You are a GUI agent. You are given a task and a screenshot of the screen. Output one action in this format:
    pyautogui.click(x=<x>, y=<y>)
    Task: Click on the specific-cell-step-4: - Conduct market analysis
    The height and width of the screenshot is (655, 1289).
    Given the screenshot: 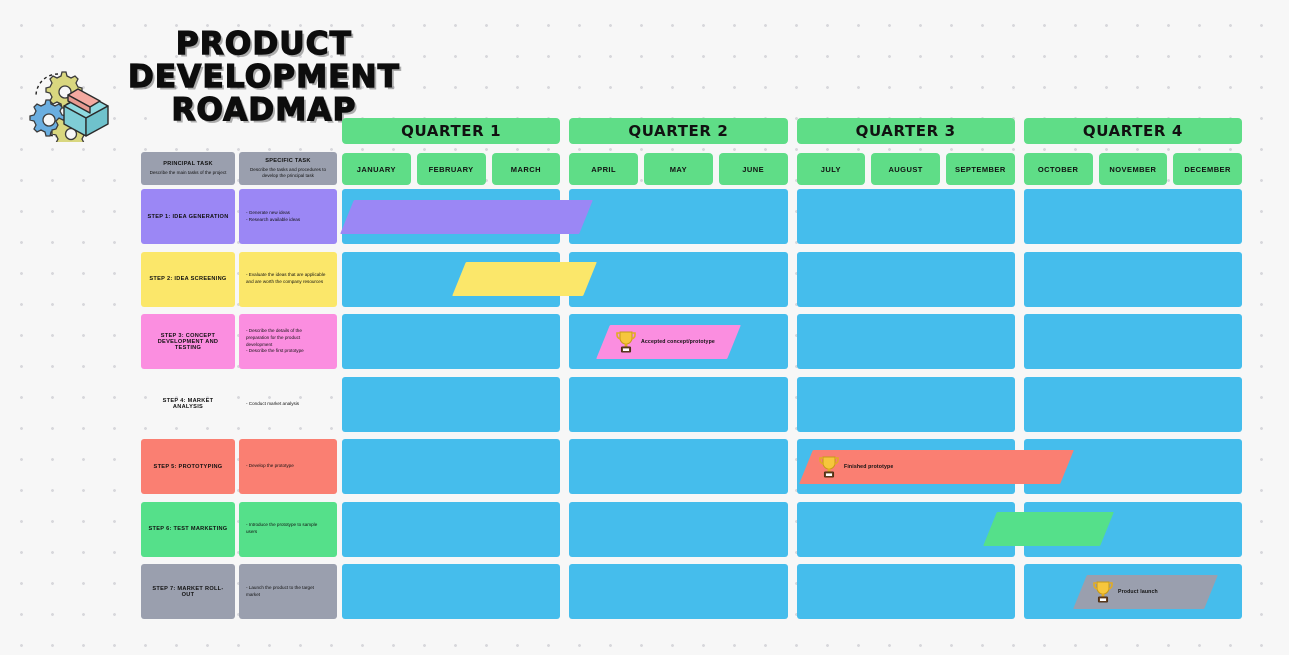 What is the action you would take?
    pyautogui.click(x=288, y=404)
    